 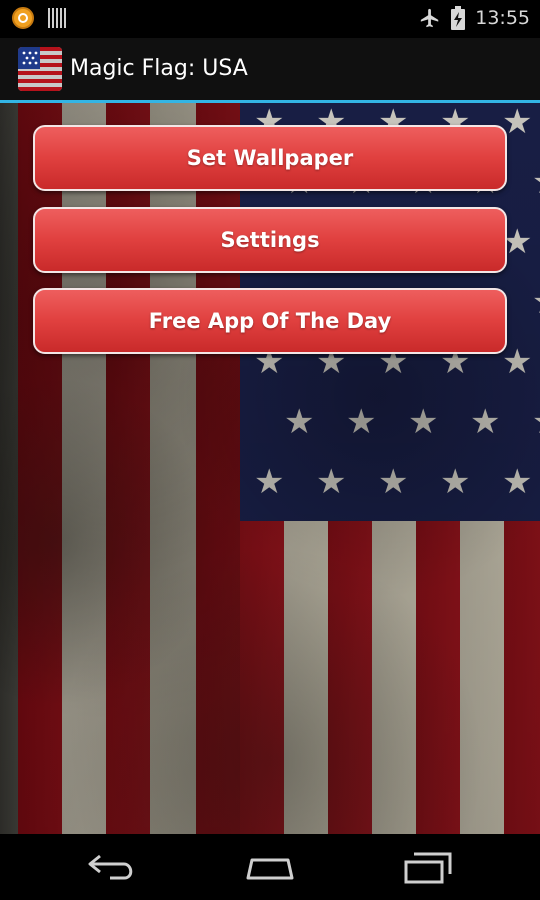 I want to click on free-app-of-the-day-button: Free App Of The Day, so click(x=270, y=321).